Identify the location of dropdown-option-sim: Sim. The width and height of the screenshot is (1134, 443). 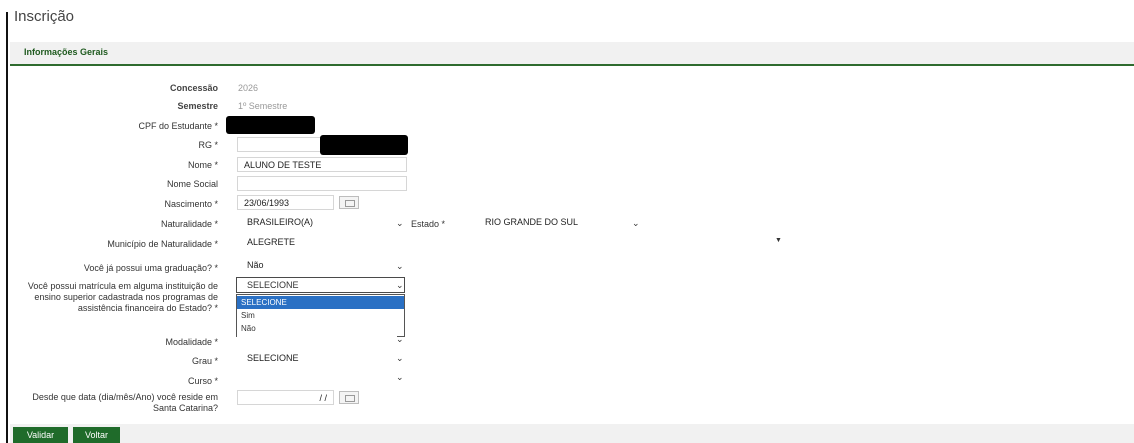
(320, 315).